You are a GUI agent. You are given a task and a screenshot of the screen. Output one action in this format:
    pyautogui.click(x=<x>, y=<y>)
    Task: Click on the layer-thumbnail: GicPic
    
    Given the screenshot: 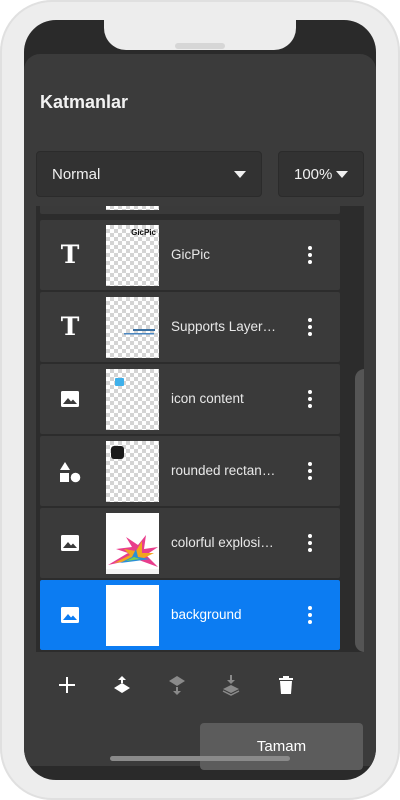 What is the action you would take?
    pyautogui.click(x=132, y=255)
    